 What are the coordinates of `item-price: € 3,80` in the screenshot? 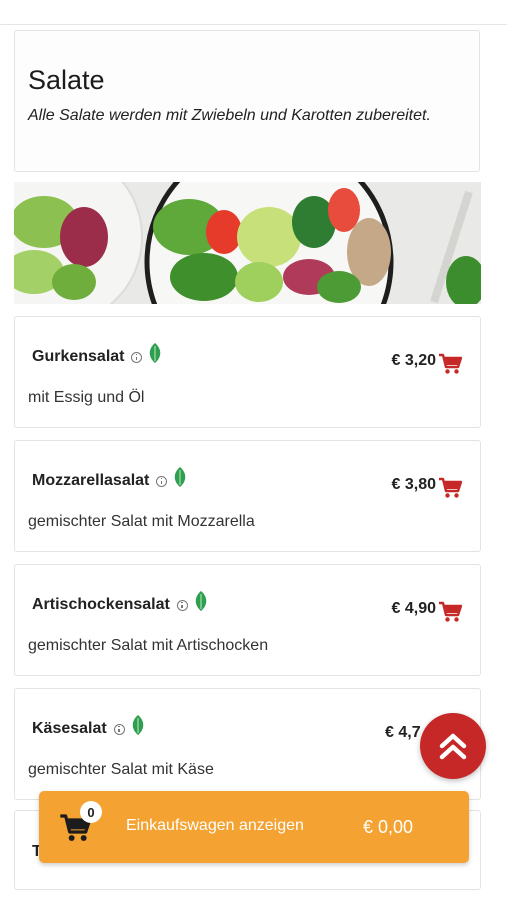 It's located at (413, 484).